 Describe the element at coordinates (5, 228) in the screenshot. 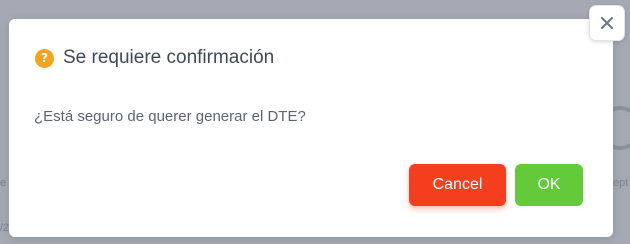

I see `background-text-left-bottom: /2` at that location.